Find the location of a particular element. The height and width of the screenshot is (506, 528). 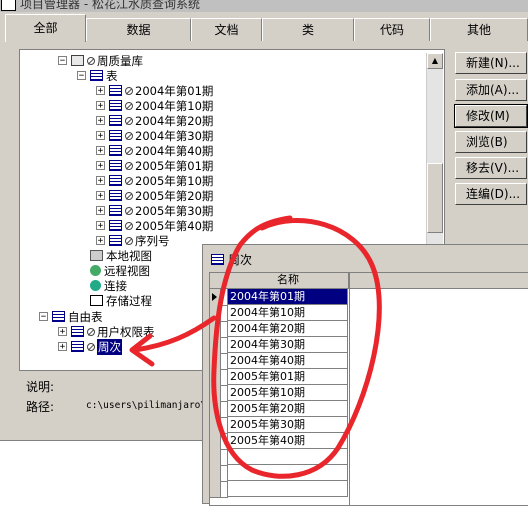

grid-cell: 2005年第40期 is located at coordinates (288, 441).